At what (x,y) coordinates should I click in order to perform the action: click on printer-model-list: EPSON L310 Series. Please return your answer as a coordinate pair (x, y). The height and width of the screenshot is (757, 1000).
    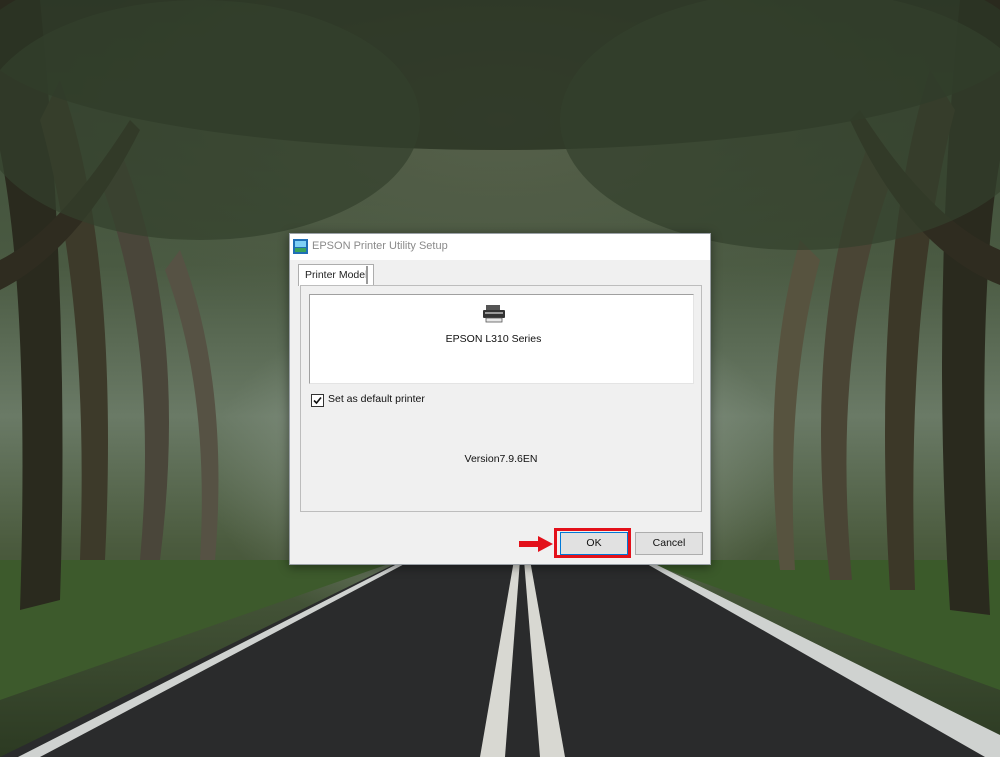
    Looking at the image, I should click on (501, 339).